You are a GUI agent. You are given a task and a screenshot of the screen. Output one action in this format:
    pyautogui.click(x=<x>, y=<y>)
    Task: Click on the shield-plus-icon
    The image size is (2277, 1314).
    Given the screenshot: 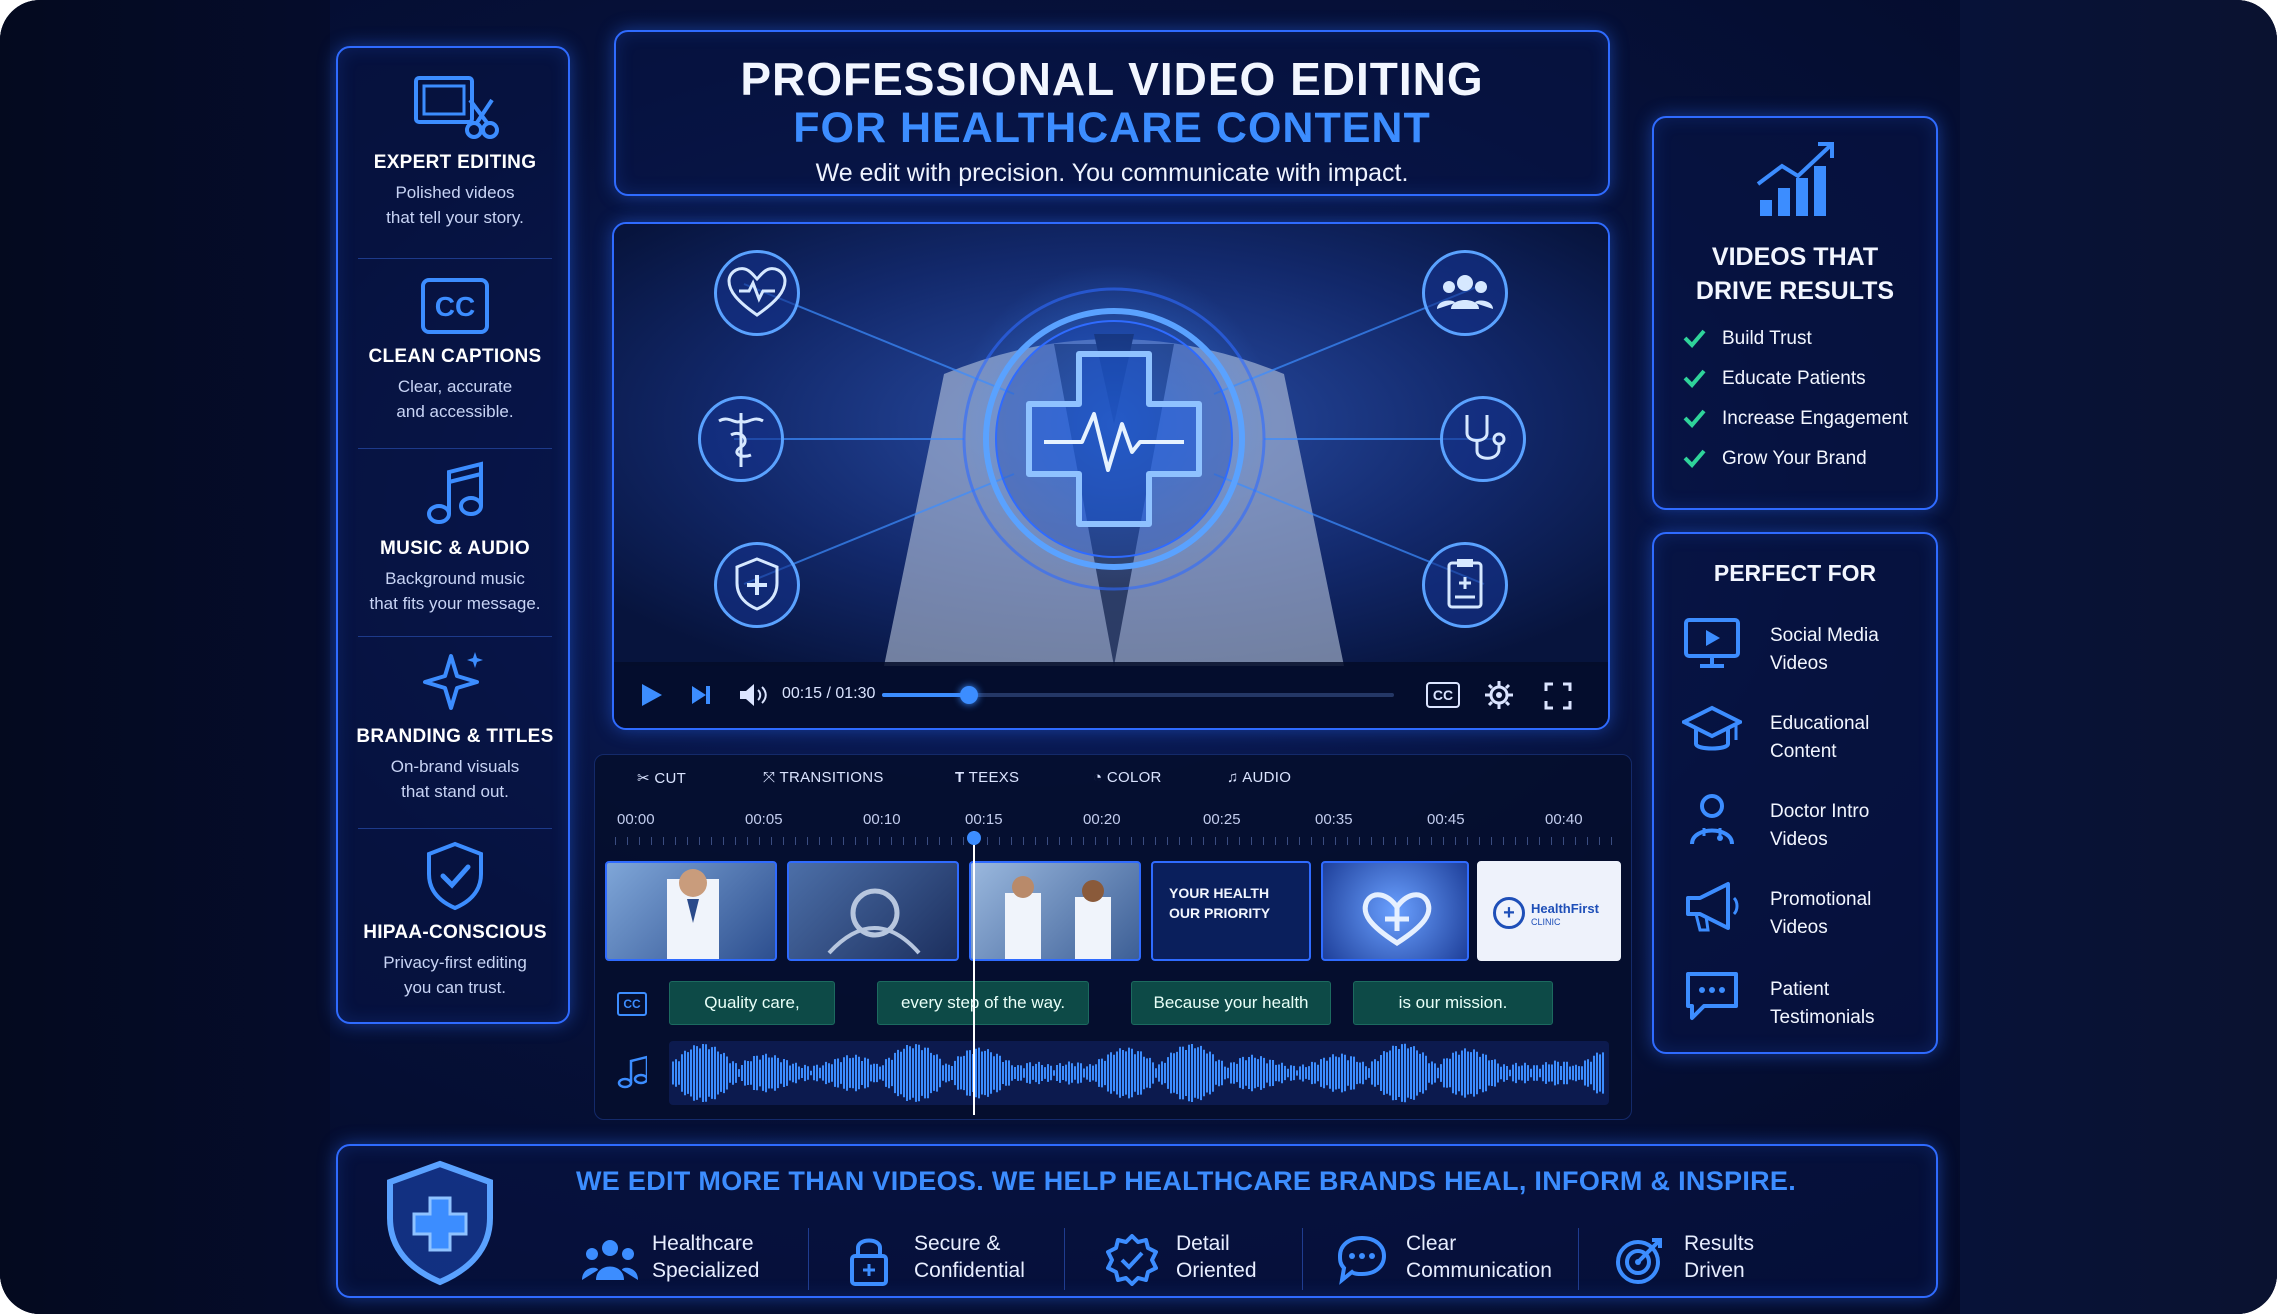 What is the action you would take?
    pyautogui.click(x=757, y=585)
    